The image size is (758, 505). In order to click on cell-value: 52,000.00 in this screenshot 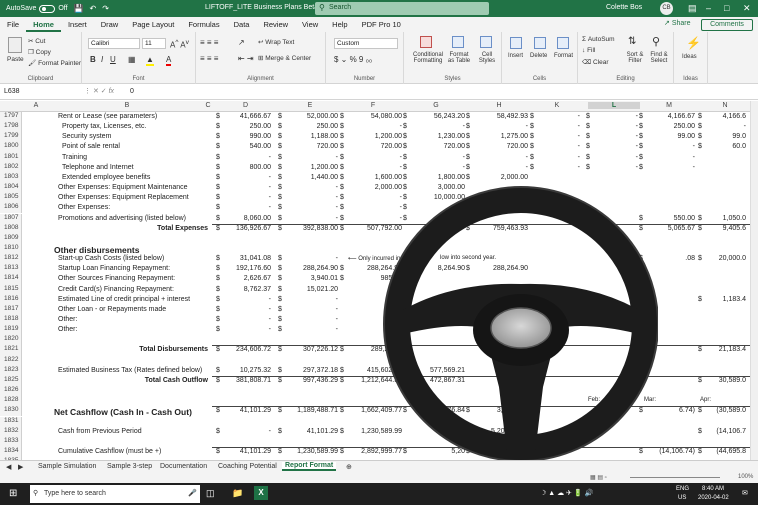, I will do `click(312, 116)`.